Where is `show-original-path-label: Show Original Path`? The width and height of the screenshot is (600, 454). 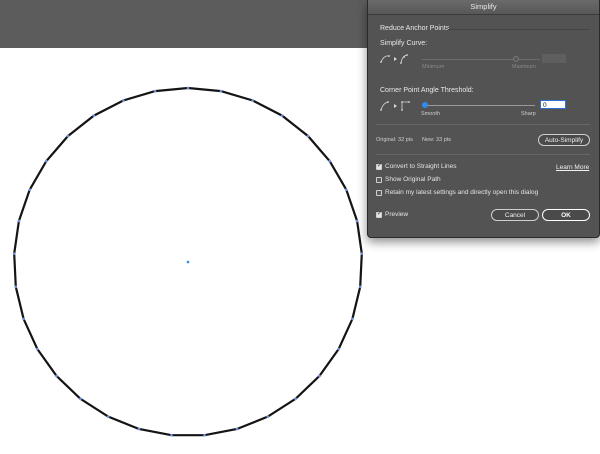 show-original-path-label: Show Original Path is located at coordinates (413, 179).